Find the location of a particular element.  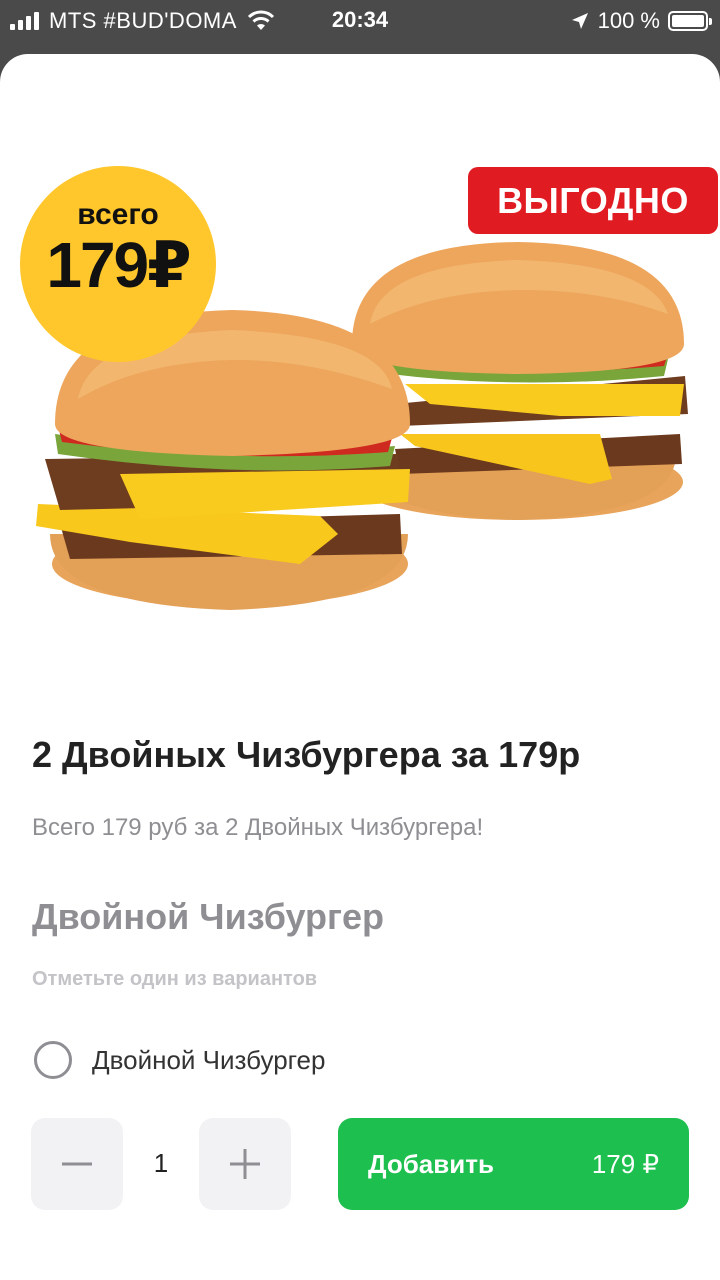

quantity-value: 1 is located at coordinates (161, 1163).